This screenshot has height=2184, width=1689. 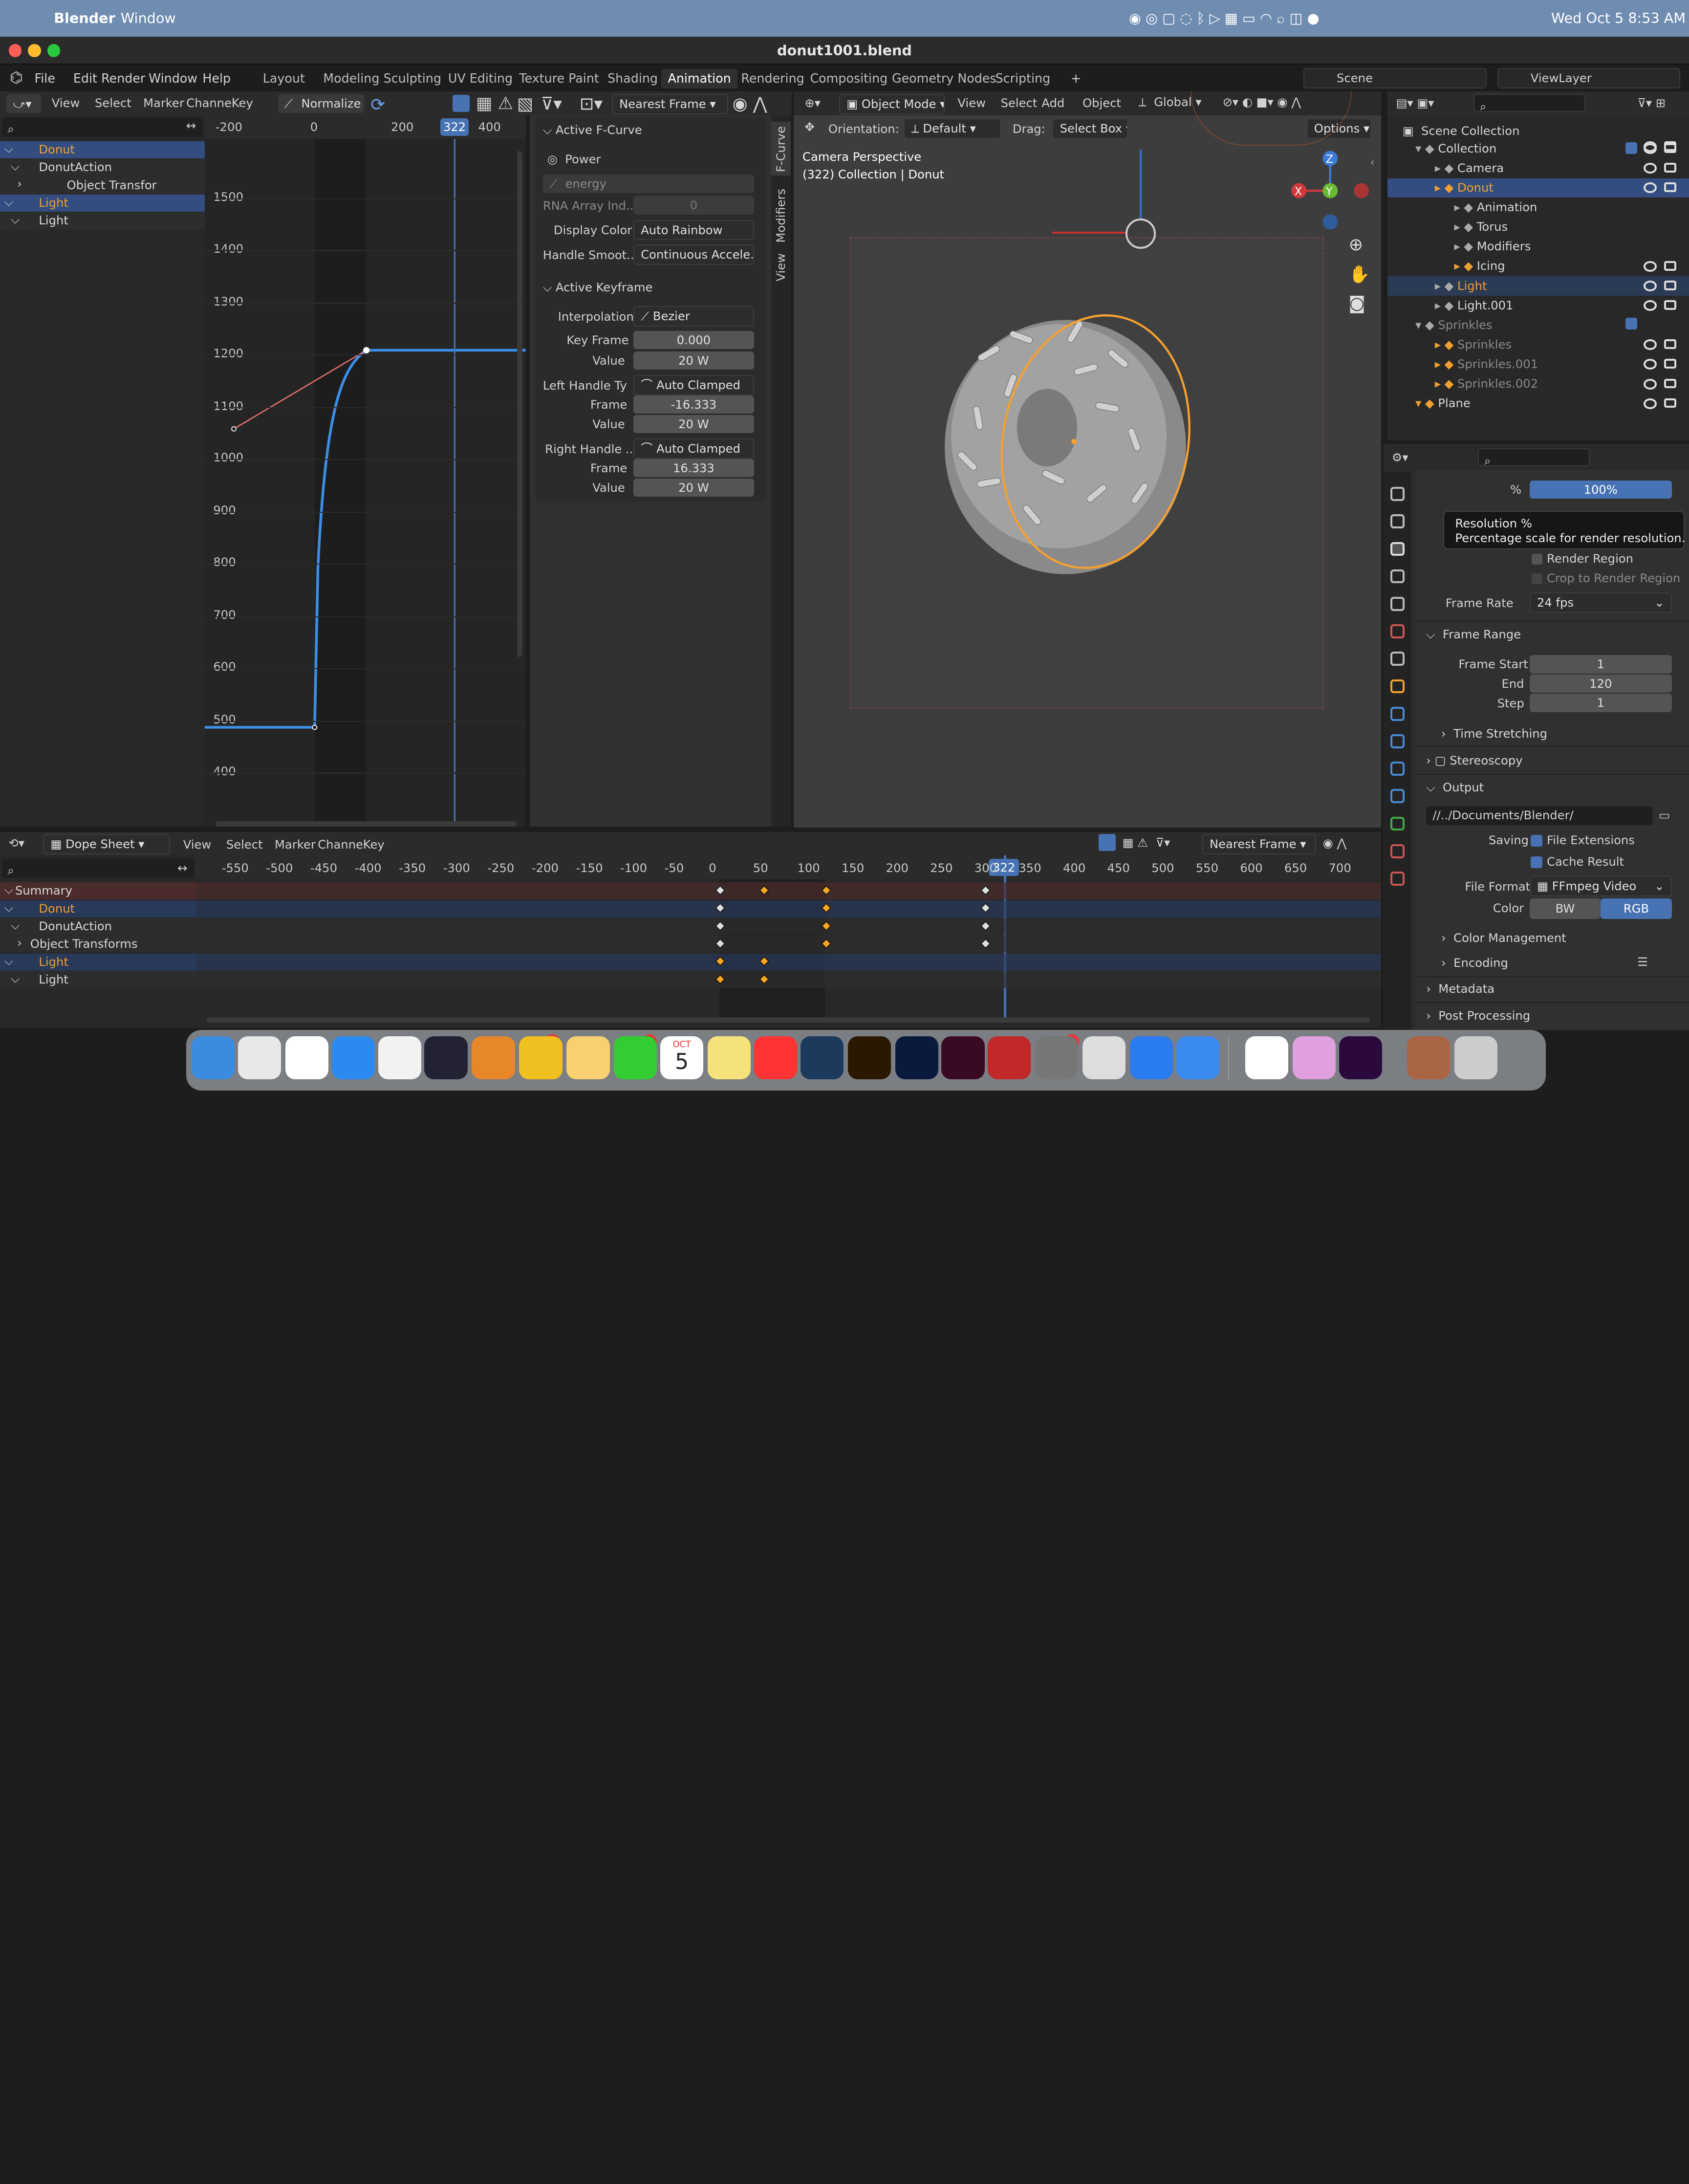 I want to click on physics-icon, so click(x=1397, y=769).